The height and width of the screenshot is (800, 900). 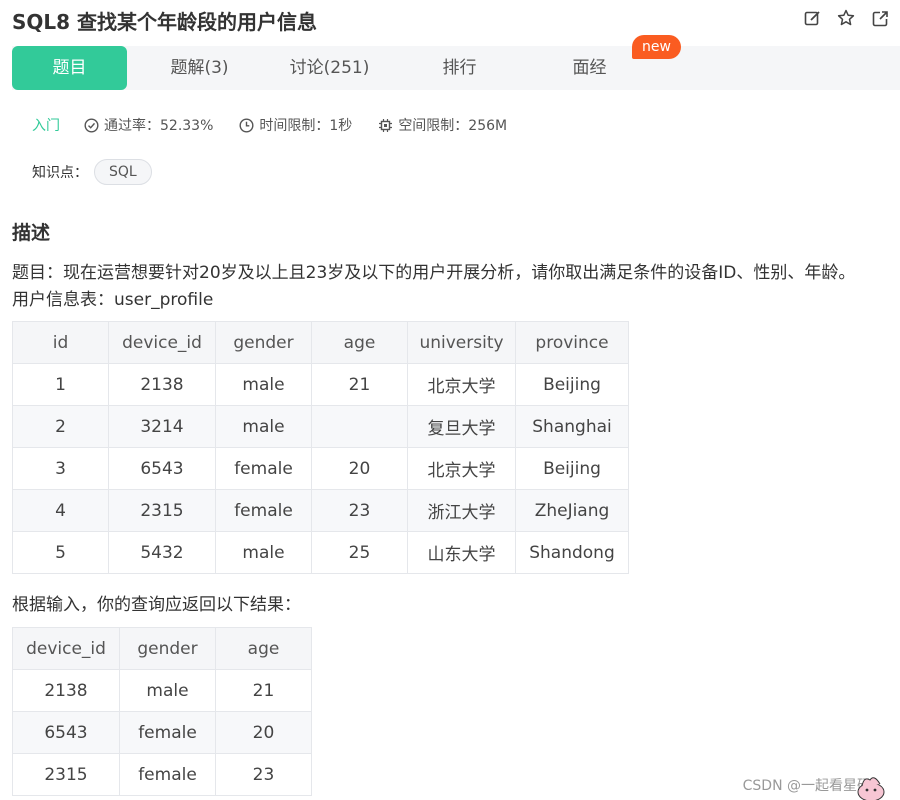 I want to click on table-row: 3 6543 female 20 北京大学 Beijing, so click(x=320, y=468).